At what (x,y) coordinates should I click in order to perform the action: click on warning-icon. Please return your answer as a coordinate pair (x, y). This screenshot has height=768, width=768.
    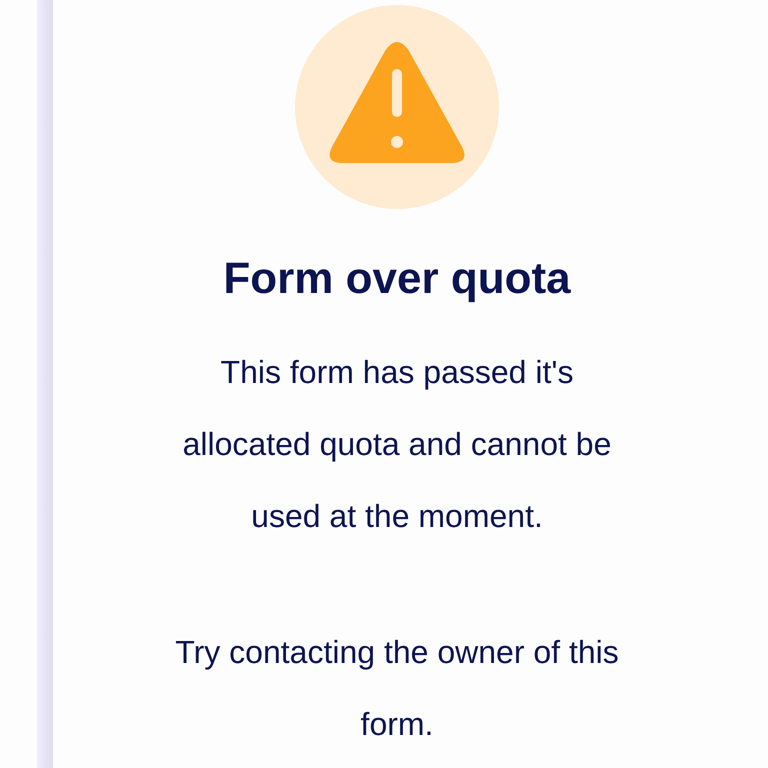
    Looking at the image, I should click on (397, 107).